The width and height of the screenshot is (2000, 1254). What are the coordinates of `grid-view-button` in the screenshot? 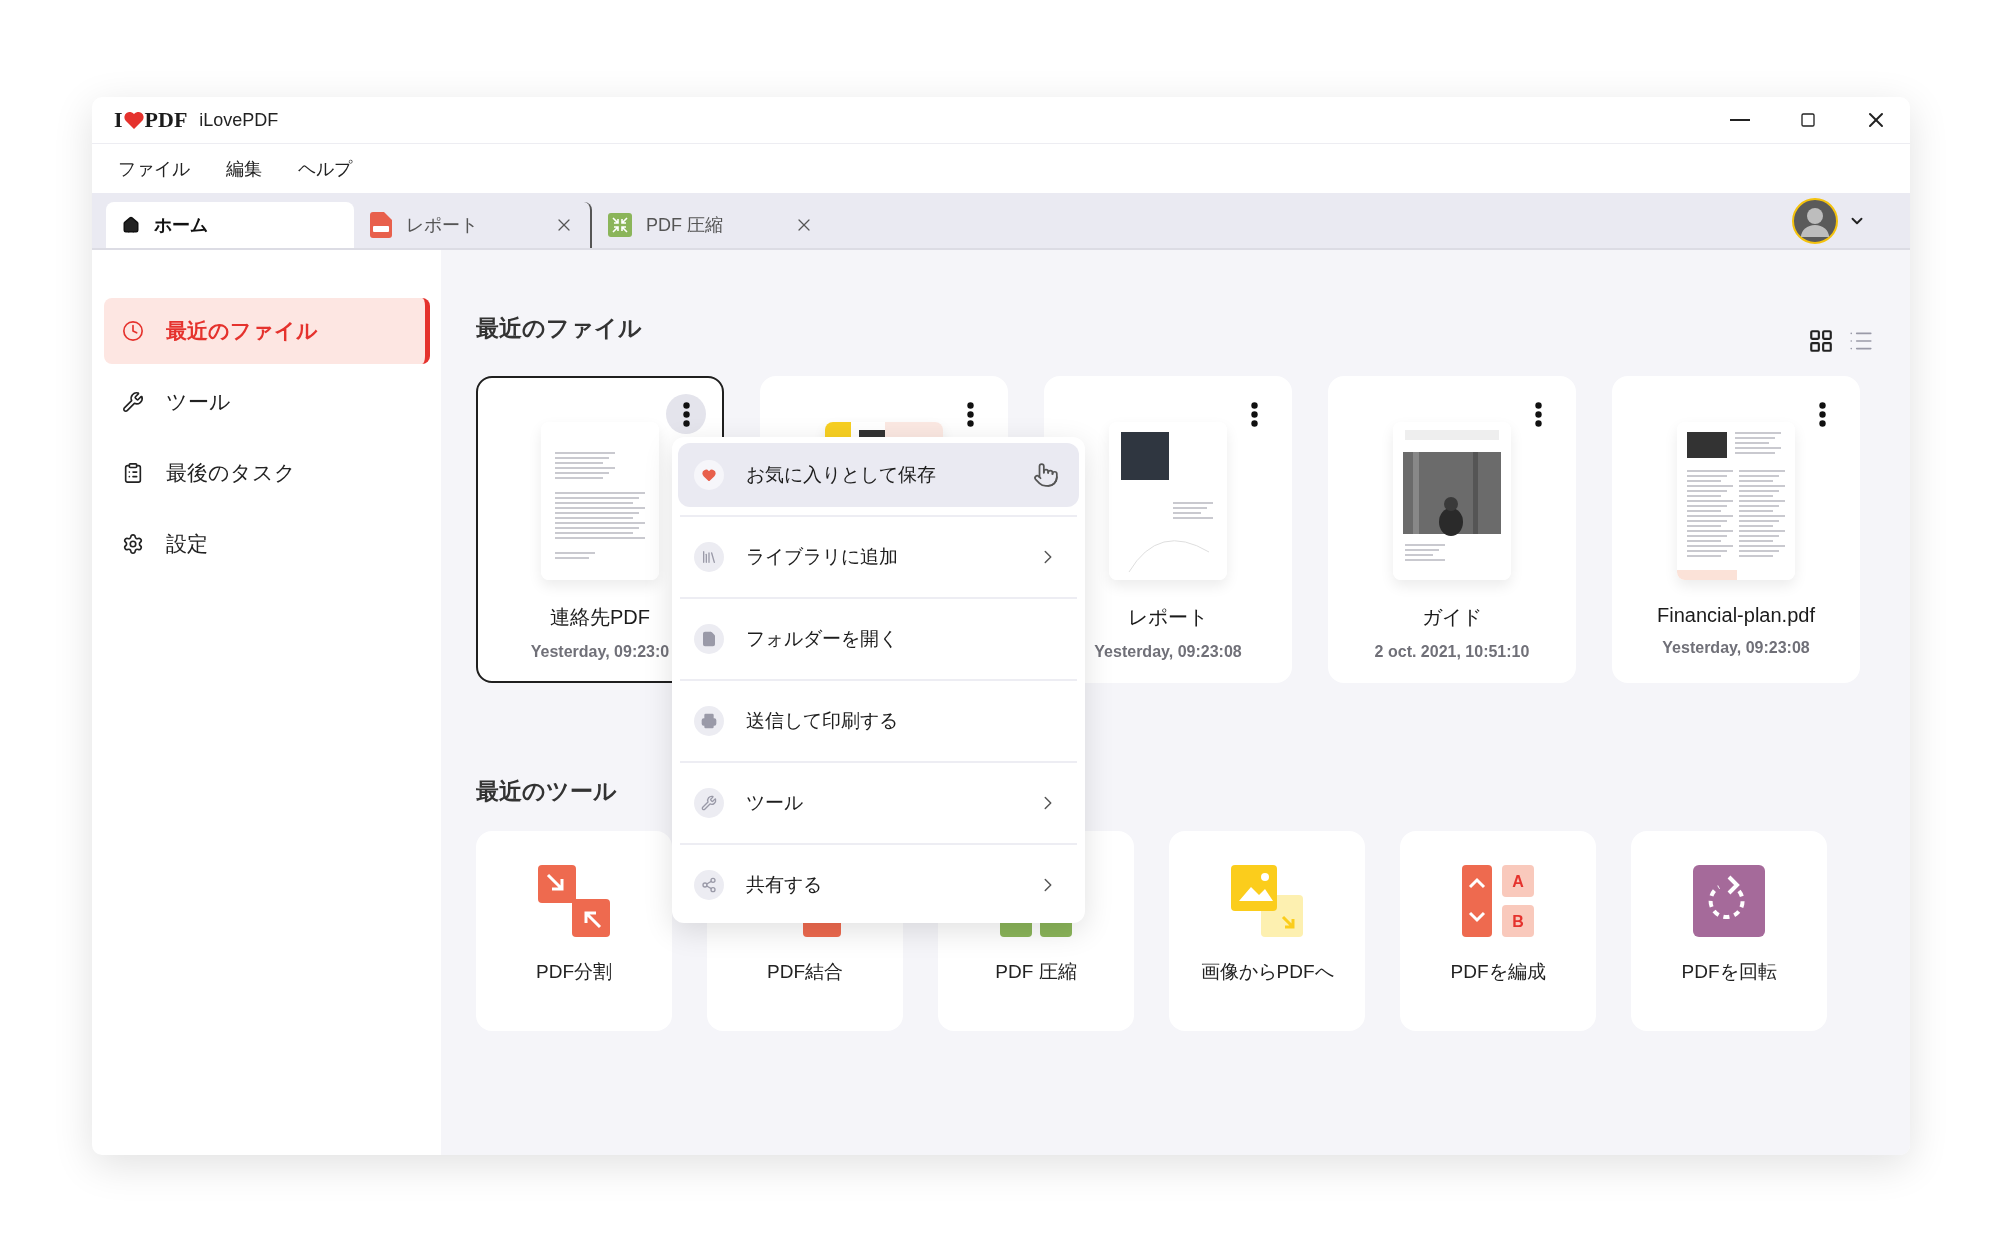 It's located at (1821, 341).